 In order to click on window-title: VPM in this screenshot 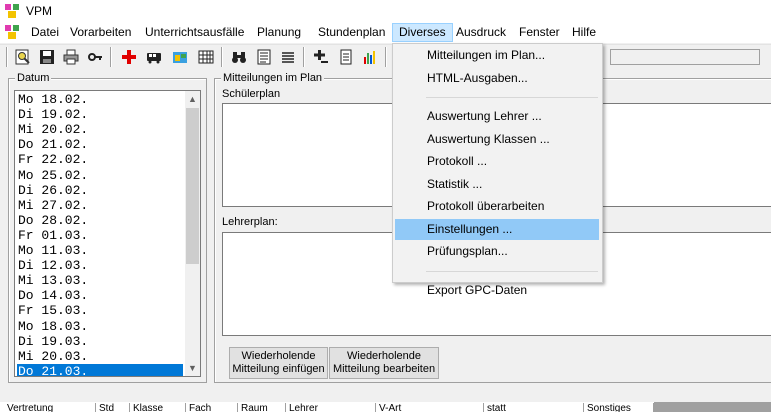, I will do `click(39, 11)`.